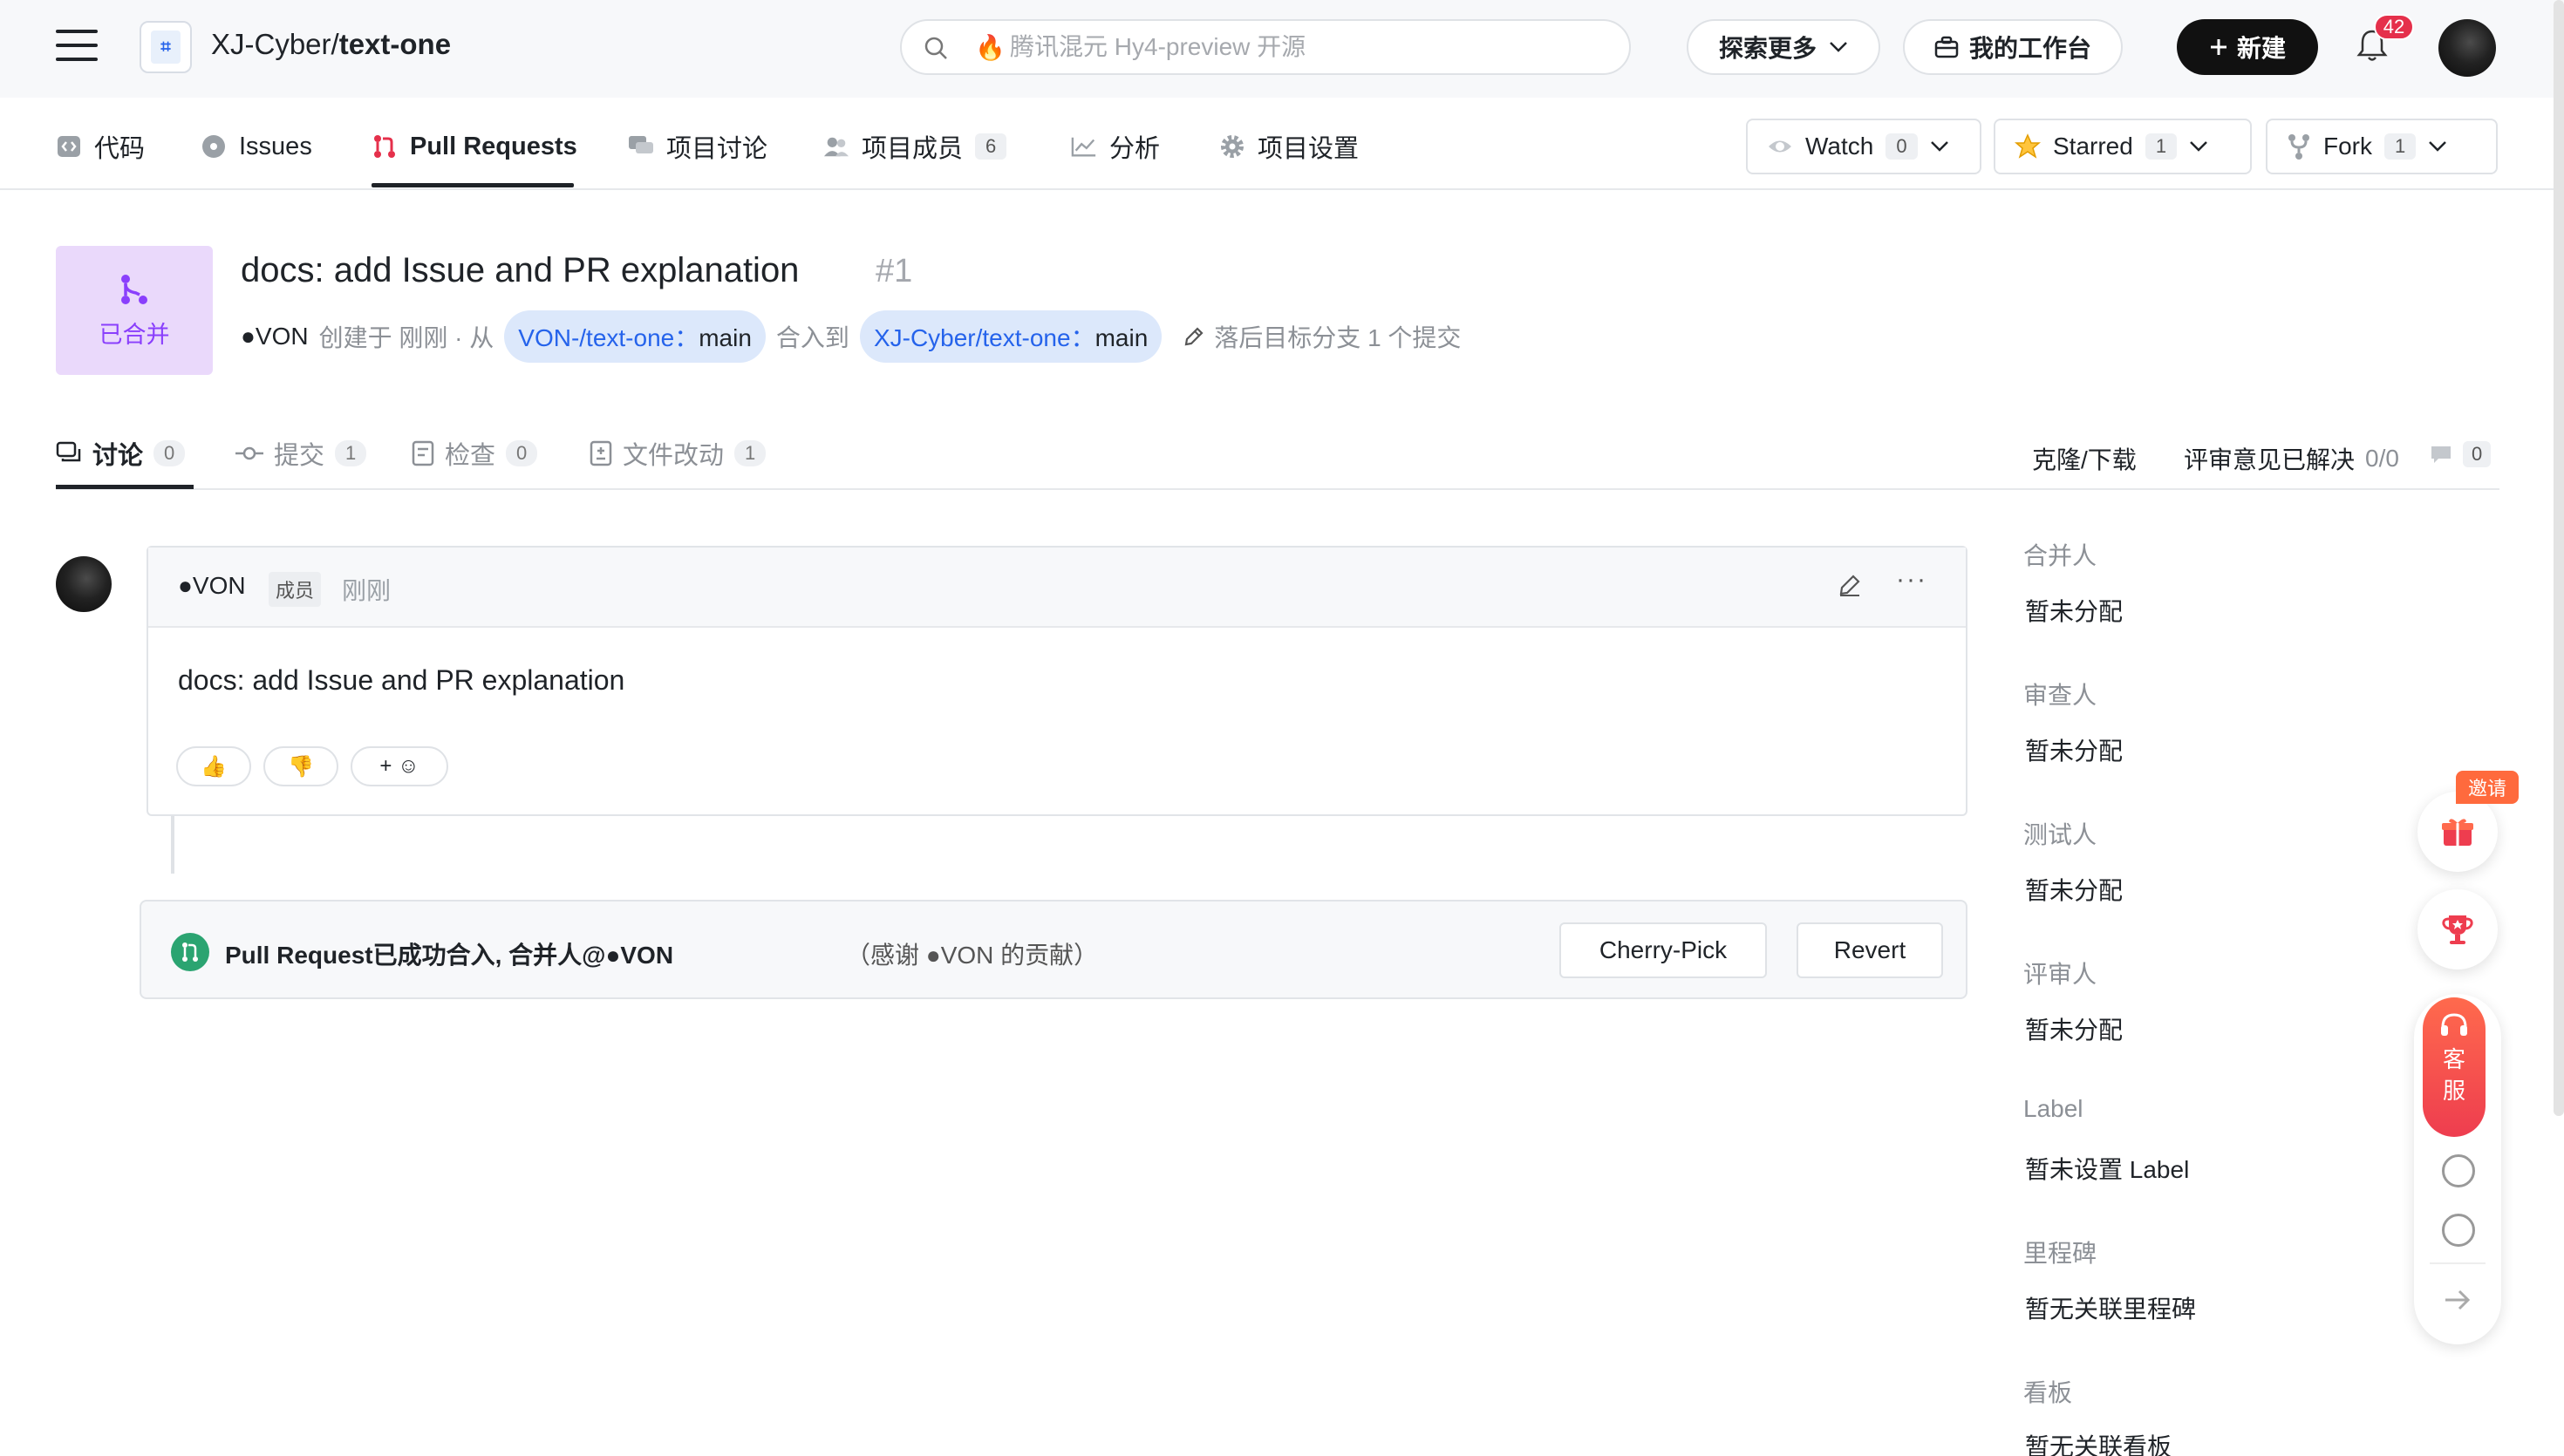  What do you see at coordinates (84, 584) in the screenshot?
I see `comment-author-avatar` at bounding box center [84, 584].